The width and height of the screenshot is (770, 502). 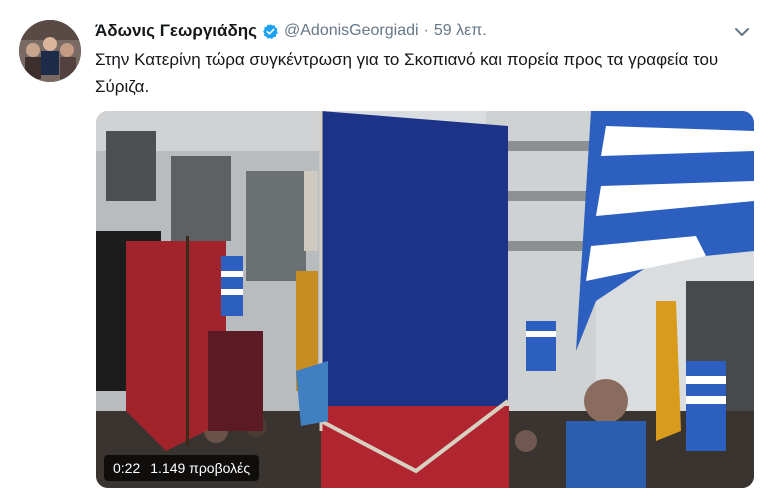 I want to click on timestamp: 59 λεπ., so click(x=460, y=31).